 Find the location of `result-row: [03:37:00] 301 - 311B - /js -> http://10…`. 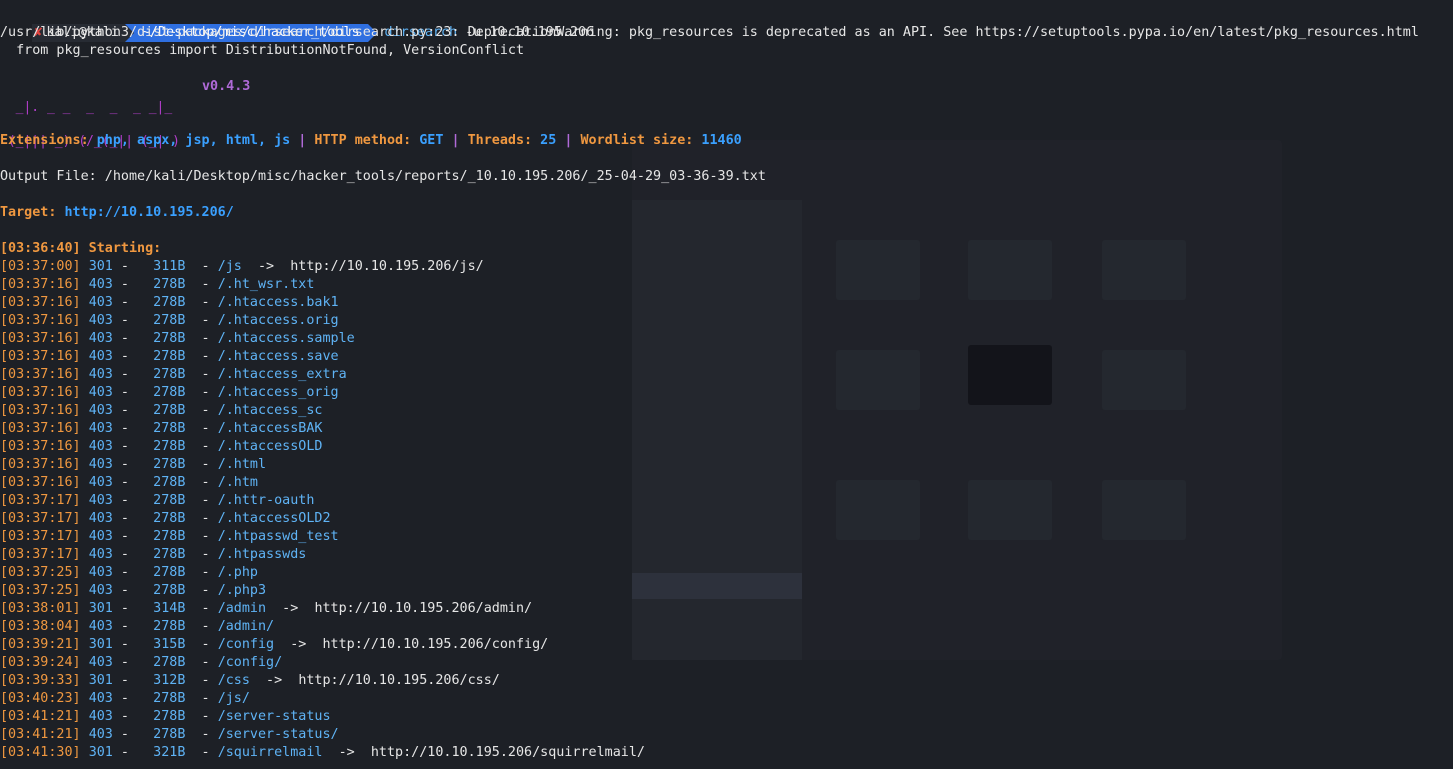

result-row: [03:37:00] 301 - 311B - /js -> http://10… is located at coordinates (726, 267).